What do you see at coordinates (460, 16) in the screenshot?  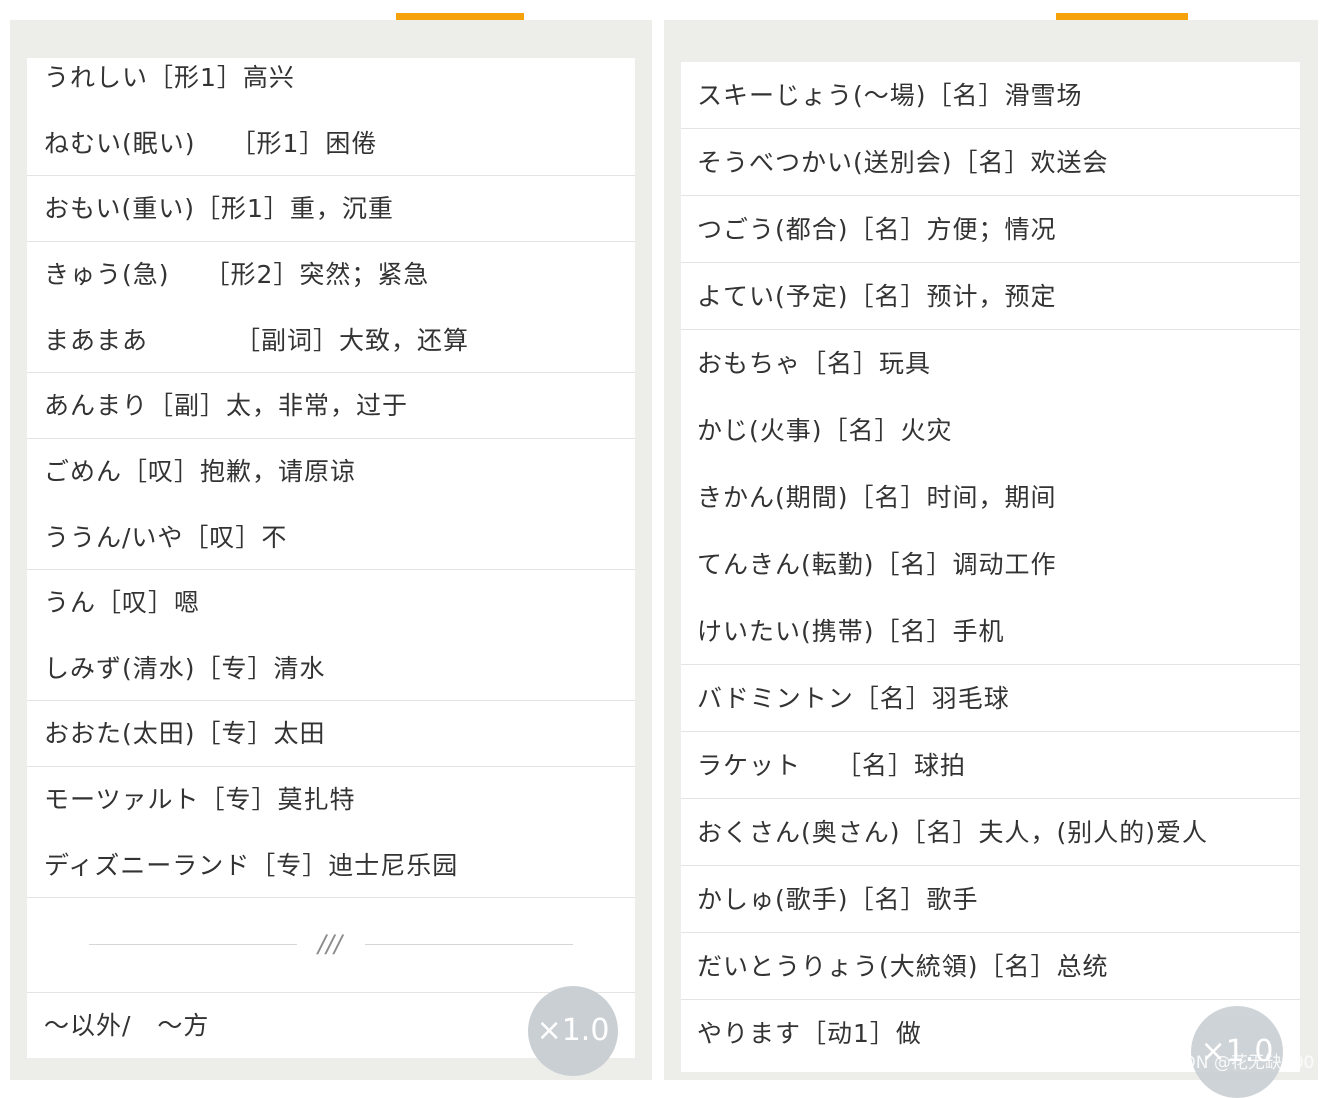 I see `tab-indicator-left` at bounding box center [460, 16].